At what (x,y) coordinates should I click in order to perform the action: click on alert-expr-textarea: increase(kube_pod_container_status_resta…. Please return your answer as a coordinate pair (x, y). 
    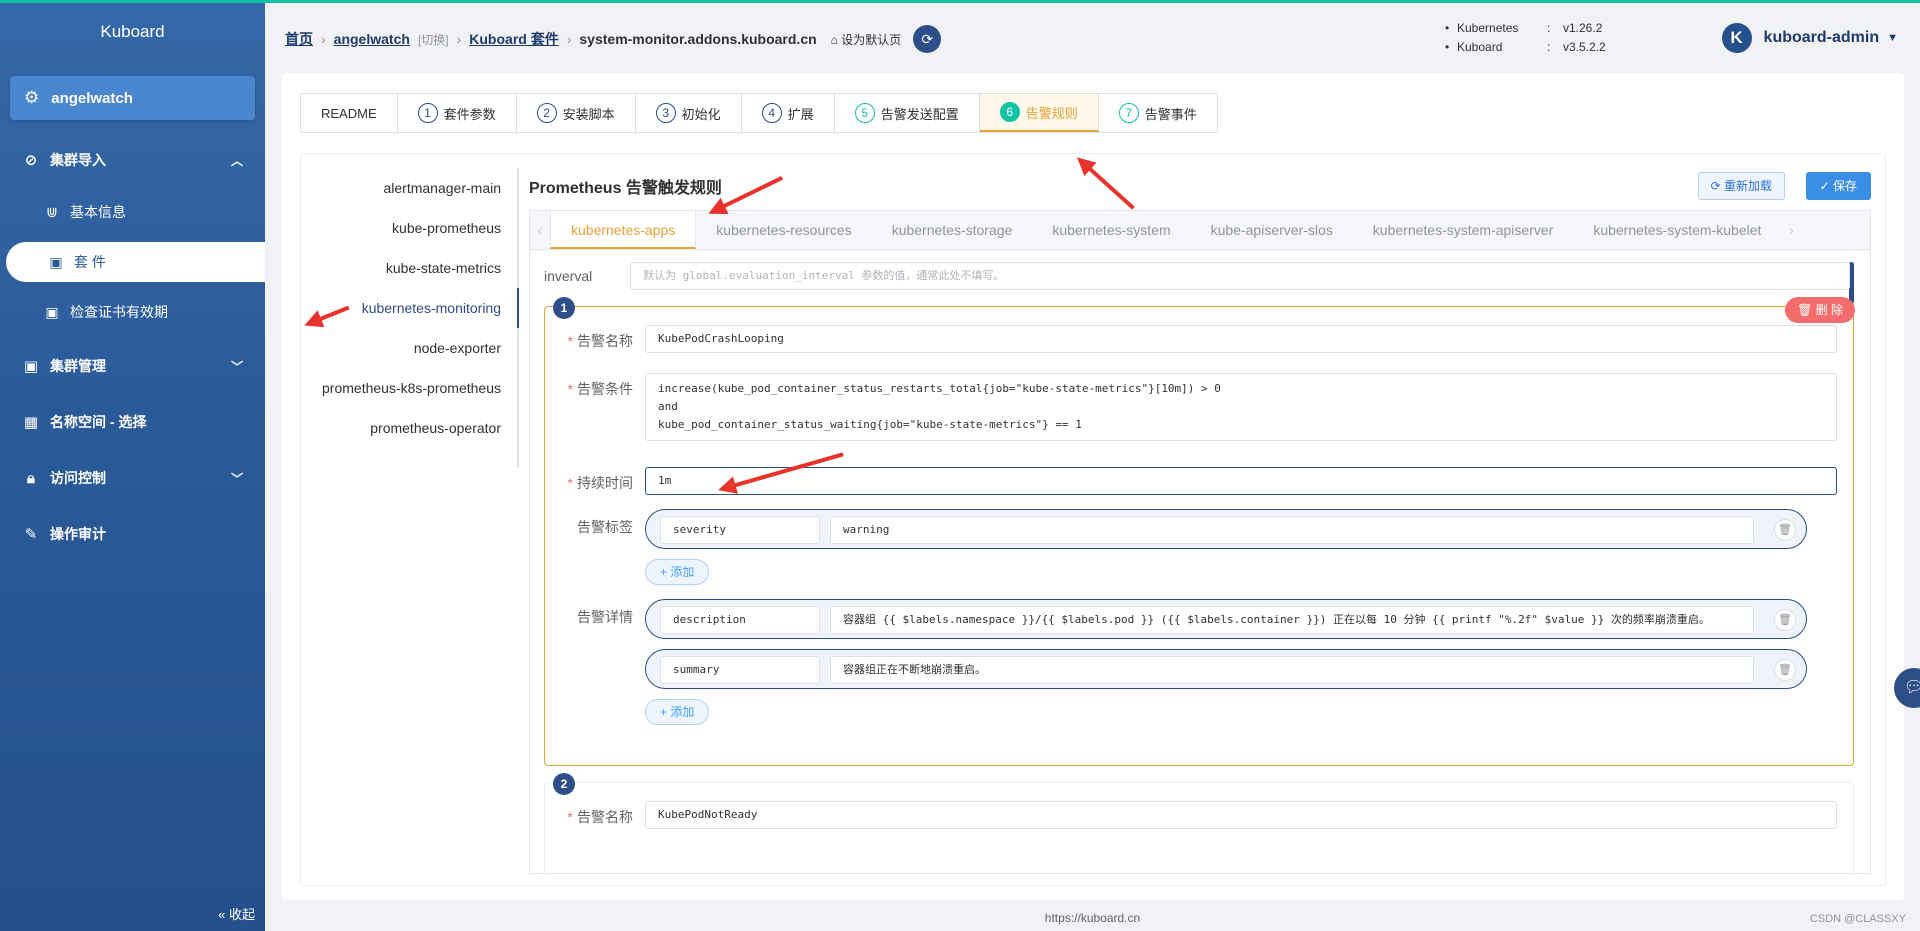
    Looking at the image, I should click on (1241, 407).